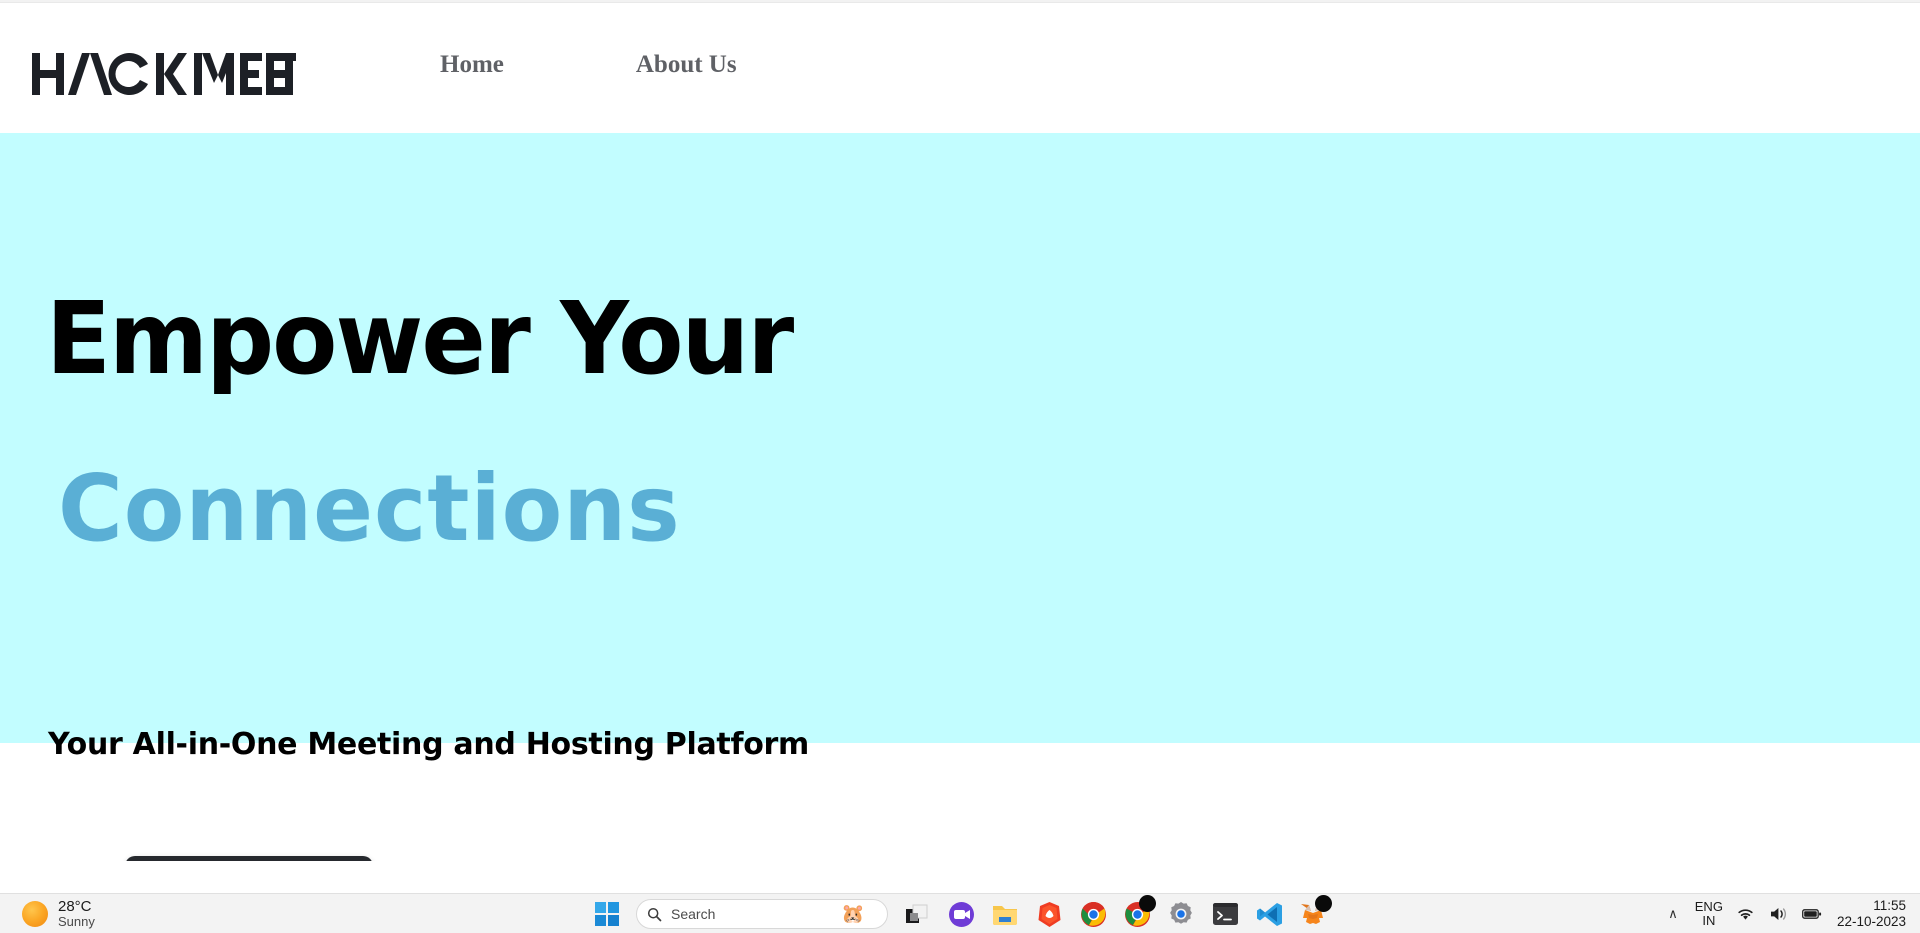  I want to click on site-navbar: Home About Us, so click(960, 68).